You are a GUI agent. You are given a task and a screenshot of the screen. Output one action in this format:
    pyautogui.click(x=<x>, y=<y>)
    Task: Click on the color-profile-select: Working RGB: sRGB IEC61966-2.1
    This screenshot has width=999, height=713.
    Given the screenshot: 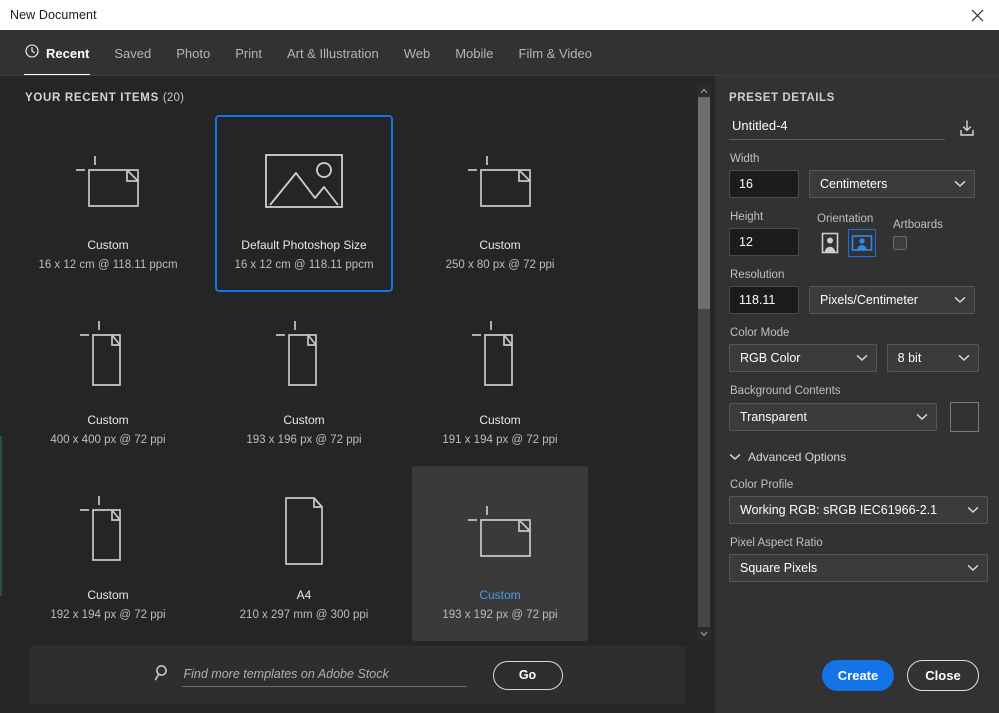 What is the action you would take?
    pyautogui.click(x=858, y=510)
    